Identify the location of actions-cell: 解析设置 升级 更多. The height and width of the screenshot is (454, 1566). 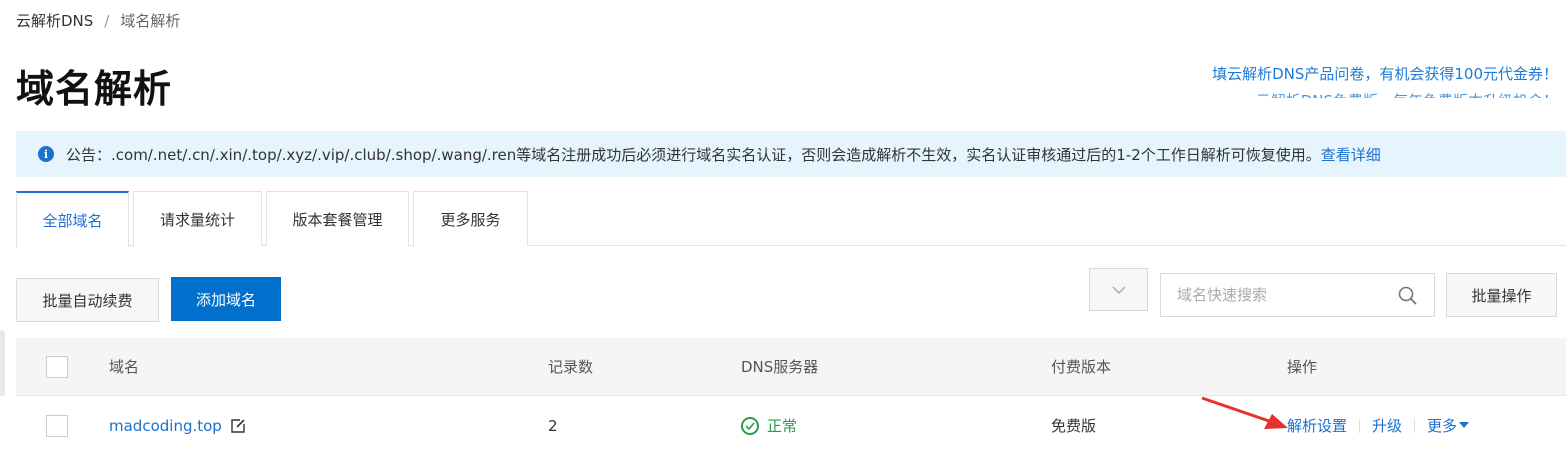
(1378, 425).